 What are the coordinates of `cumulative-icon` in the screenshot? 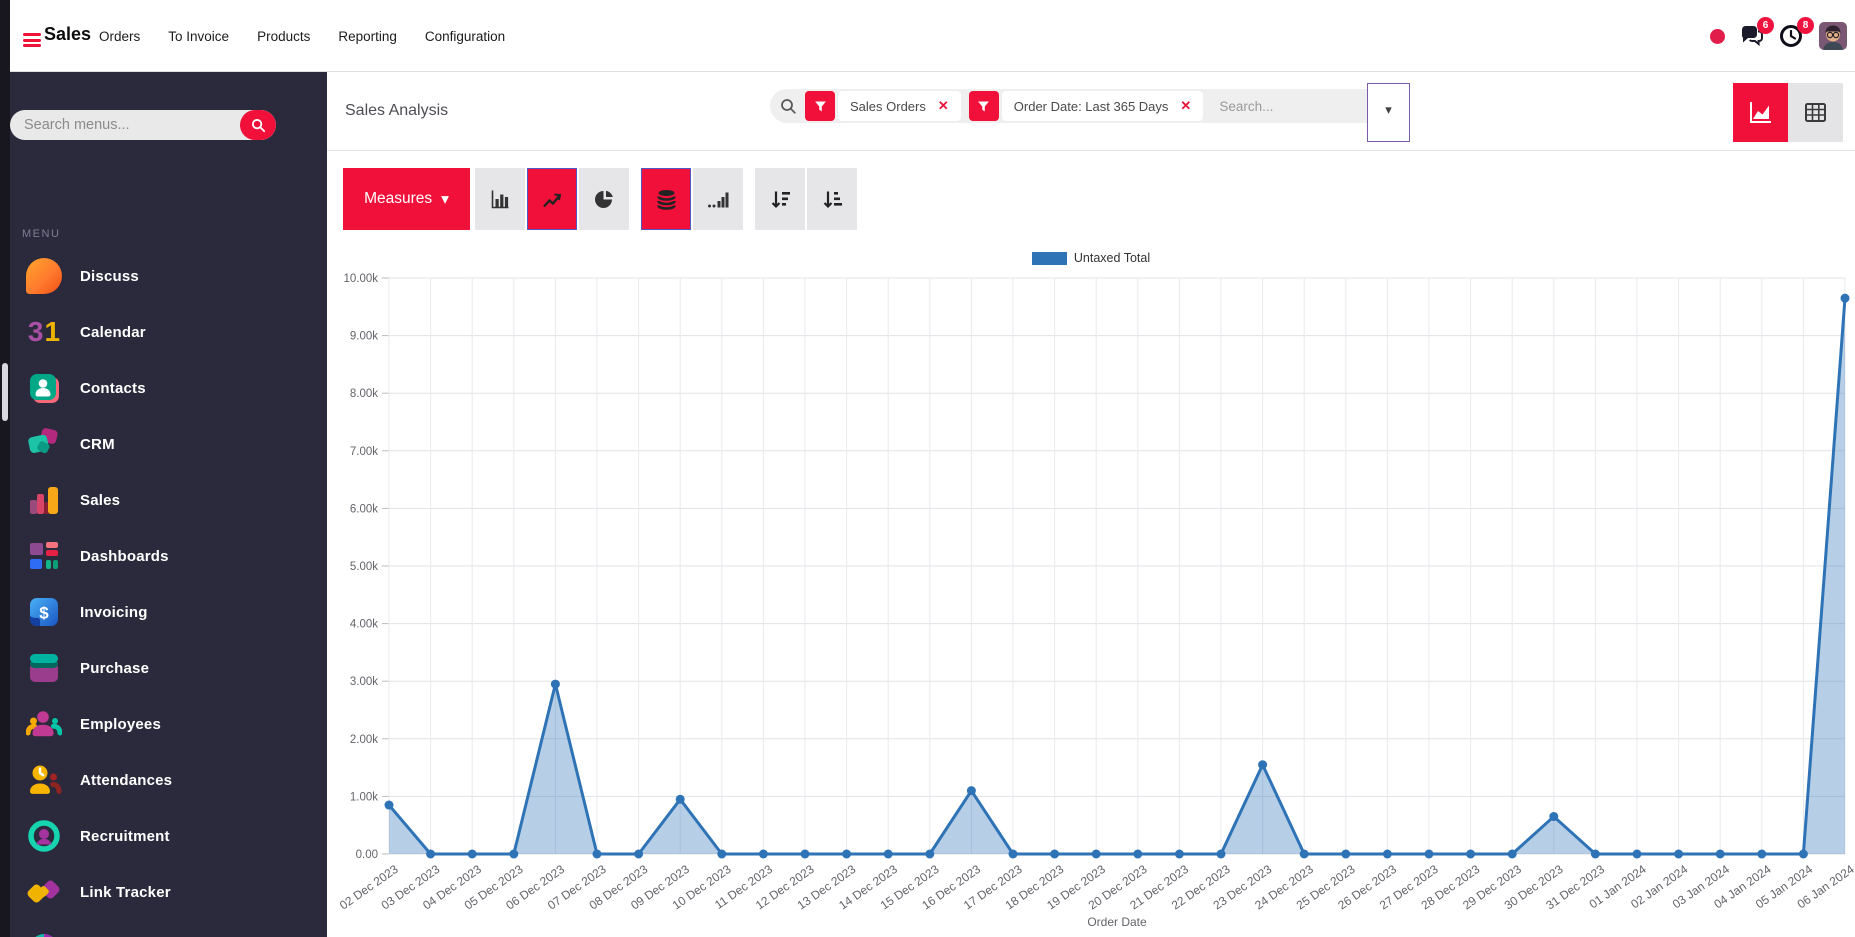 It's located at (718, 200).